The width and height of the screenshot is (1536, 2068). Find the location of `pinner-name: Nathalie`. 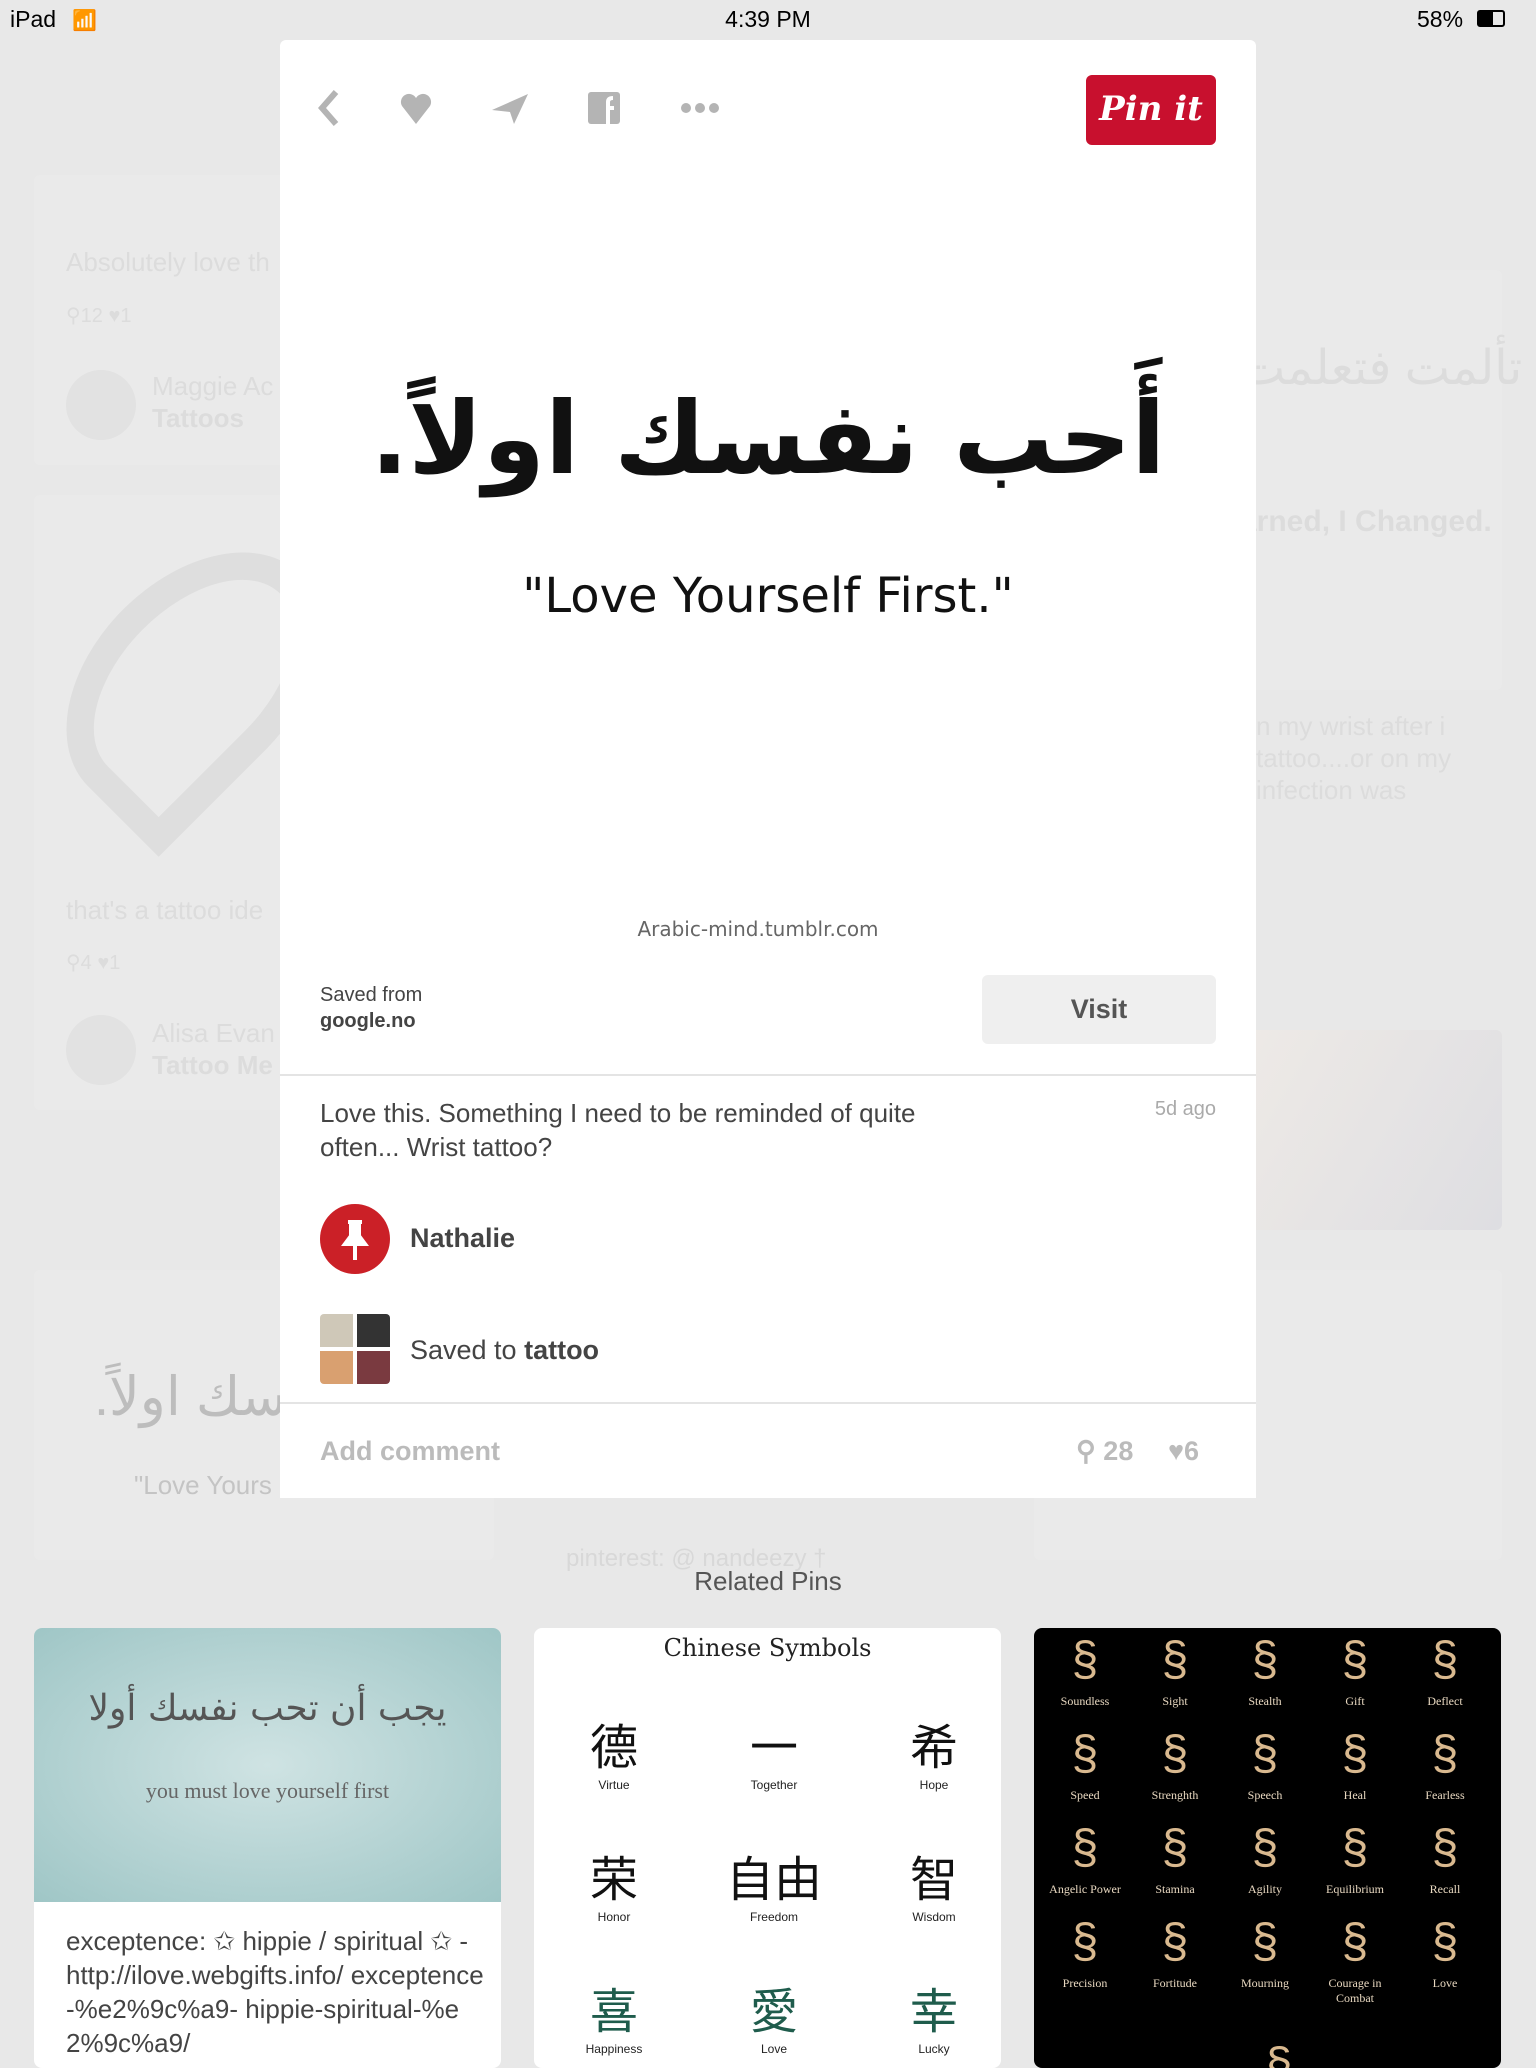

pinner-name: Nathalie is located at coordinates (462, 1238).